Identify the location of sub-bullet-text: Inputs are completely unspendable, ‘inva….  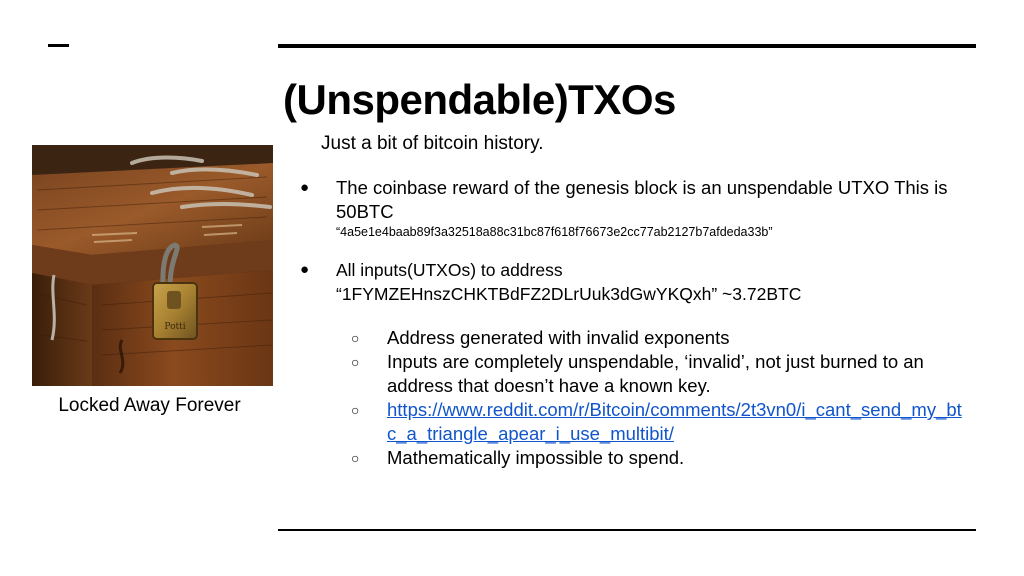
(655, 373).